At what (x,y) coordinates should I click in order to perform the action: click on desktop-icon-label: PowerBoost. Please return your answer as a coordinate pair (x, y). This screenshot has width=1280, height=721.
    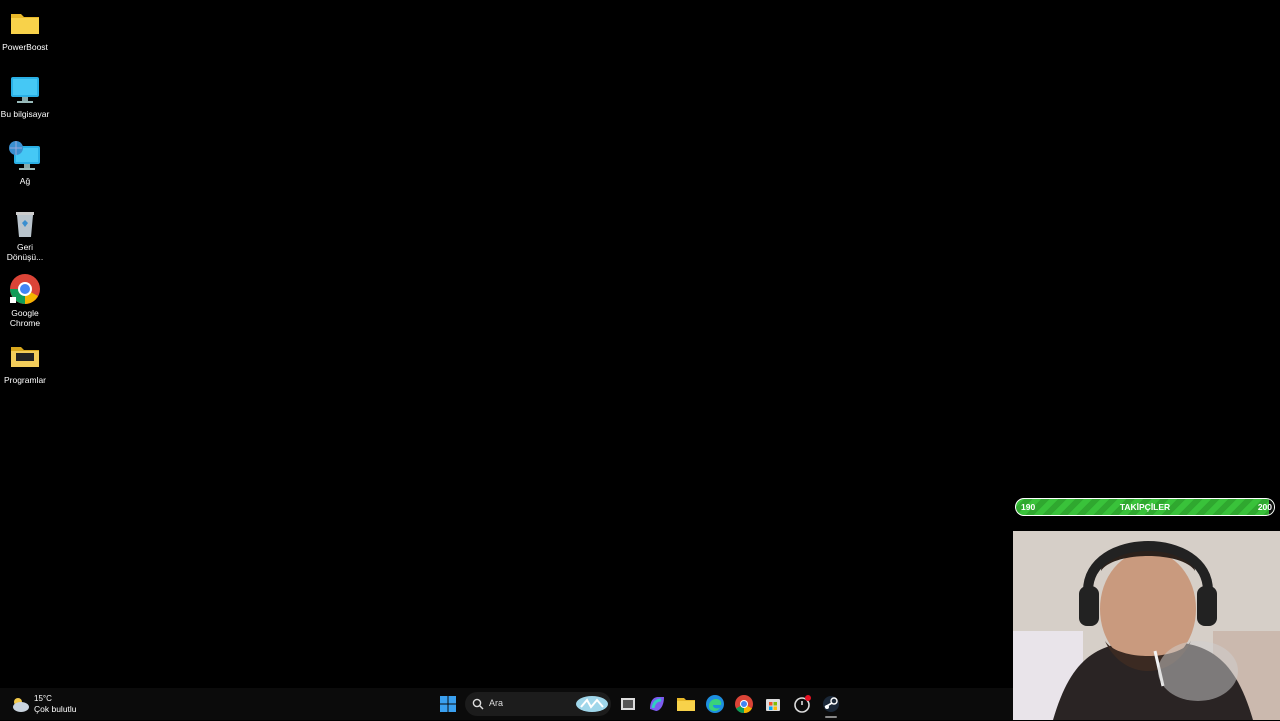
    Looking at the image, I should click on (25, 47).